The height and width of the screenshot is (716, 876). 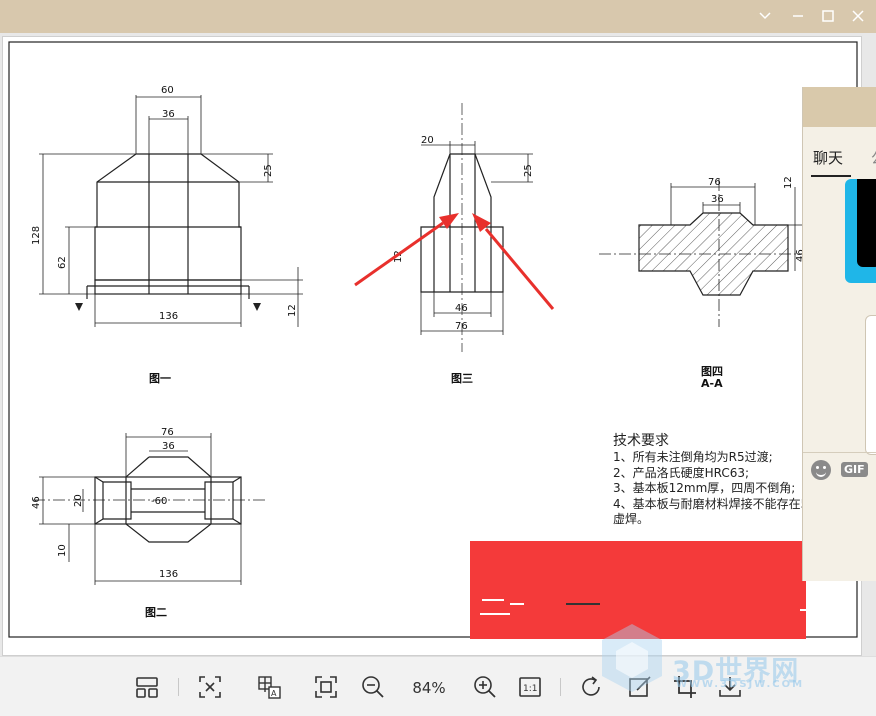 What do you see at coordinates (62, 550) in the screenshot?
I see `dim-10: 10` at bounding box center [62, 550].